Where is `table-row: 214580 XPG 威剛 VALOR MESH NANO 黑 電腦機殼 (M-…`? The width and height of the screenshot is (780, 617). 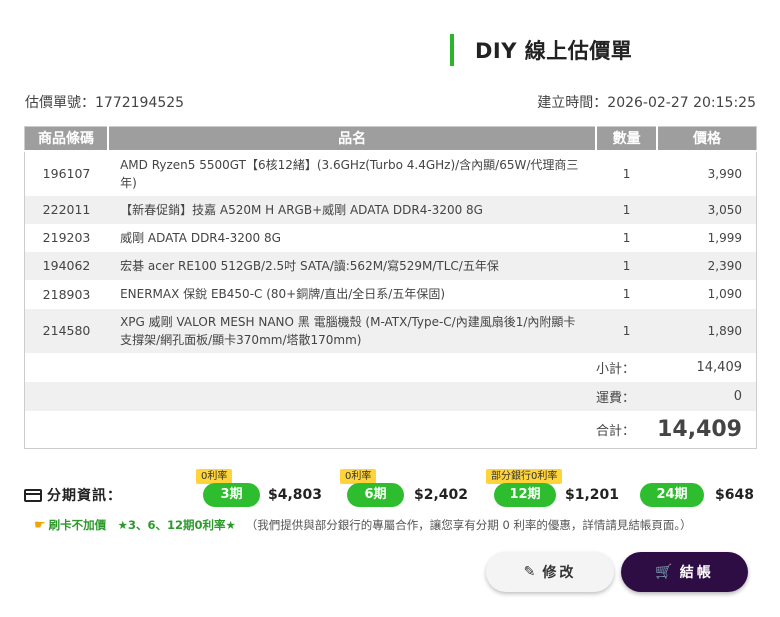 table-row: 214580 XPG 威剛 VALOR MESH NANO 黑 電腦機殼 (M-… is located at coordinates (390, 330).